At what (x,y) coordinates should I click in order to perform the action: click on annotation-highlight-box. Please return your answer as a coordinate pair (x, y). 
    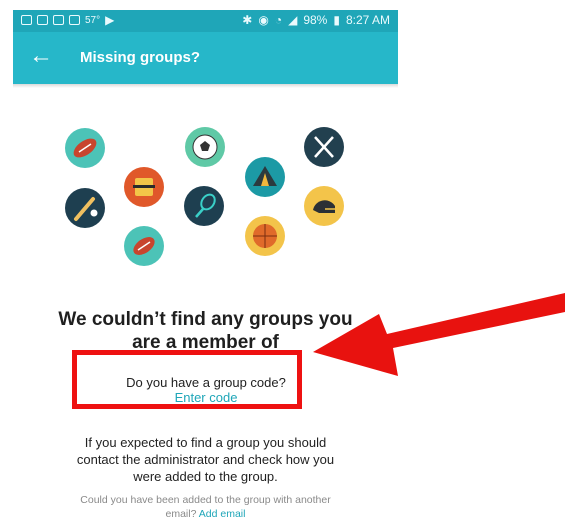
    Looking at the image, I should click on (187, 379).